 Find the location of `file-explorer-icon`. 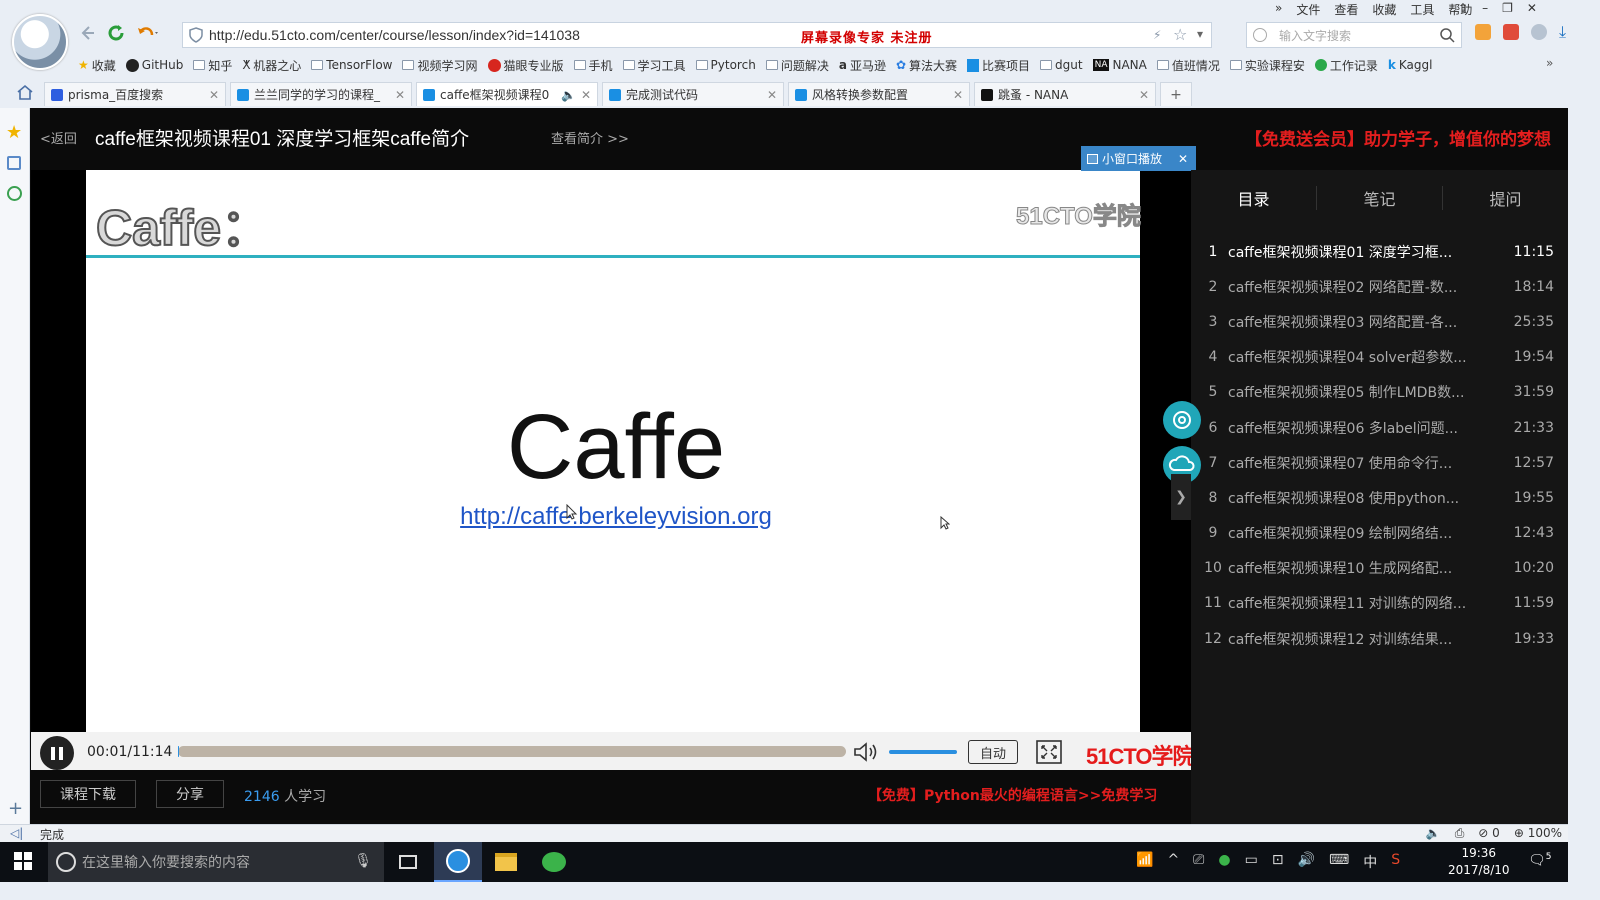

file-explorer-icon is located at coordinates (506, 862).